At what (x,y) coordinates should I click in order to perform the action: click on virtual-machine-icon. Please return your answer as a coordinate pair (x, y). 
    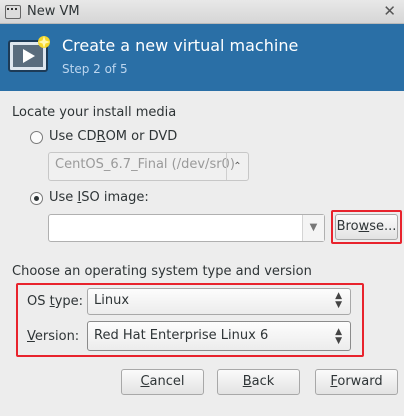
    Looking at the image, I should click on (29, 54).